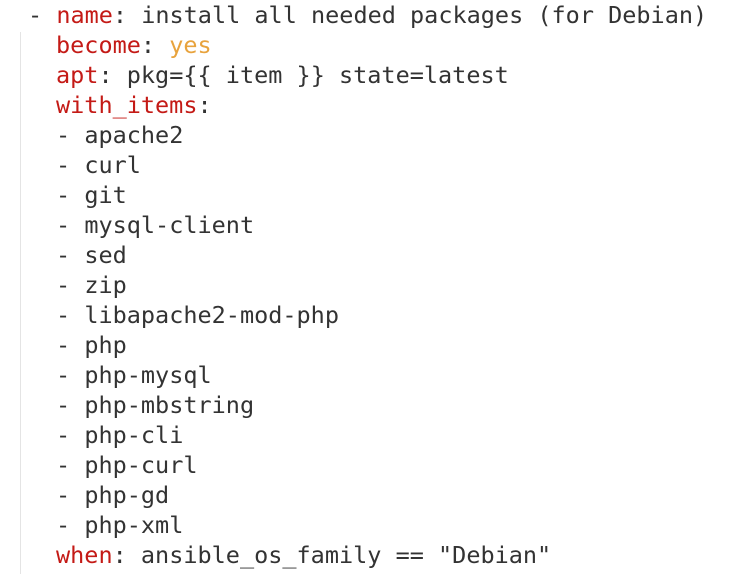 The width and height of the screenshot is (734, 574). I want to click on list-item-value: php-cli, so click(134, 435).